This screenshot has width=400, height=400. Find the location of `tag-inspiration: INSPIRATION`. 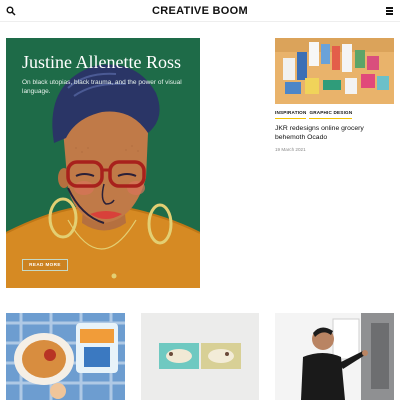

tag-inspiration: INSPIRATION is located at coordinates (291, 114).